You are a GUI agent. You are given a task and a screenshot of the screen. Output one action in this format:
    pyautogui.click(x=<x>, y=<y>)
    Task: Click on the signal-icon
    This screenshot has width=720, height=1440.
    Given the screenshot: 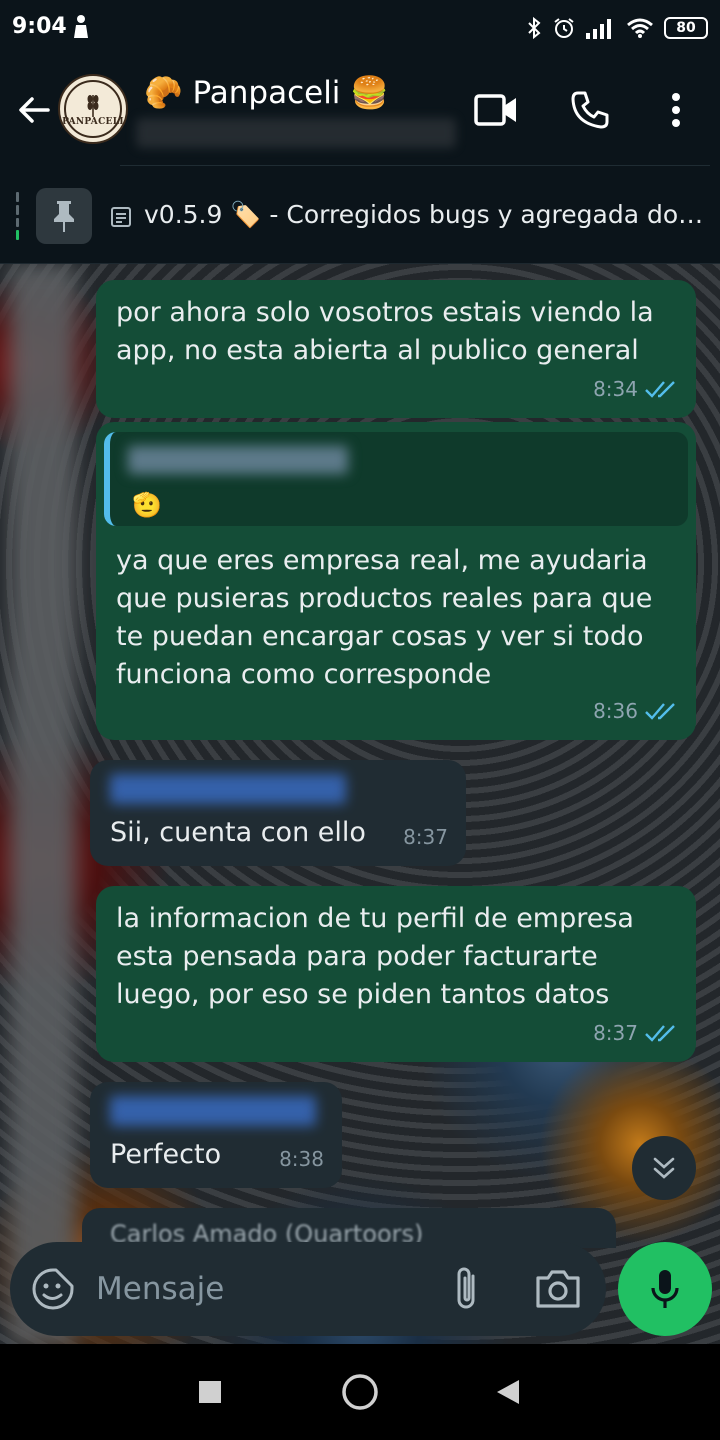 What is the action you would take?
    pyautogui.click(x=598, y=29)
    